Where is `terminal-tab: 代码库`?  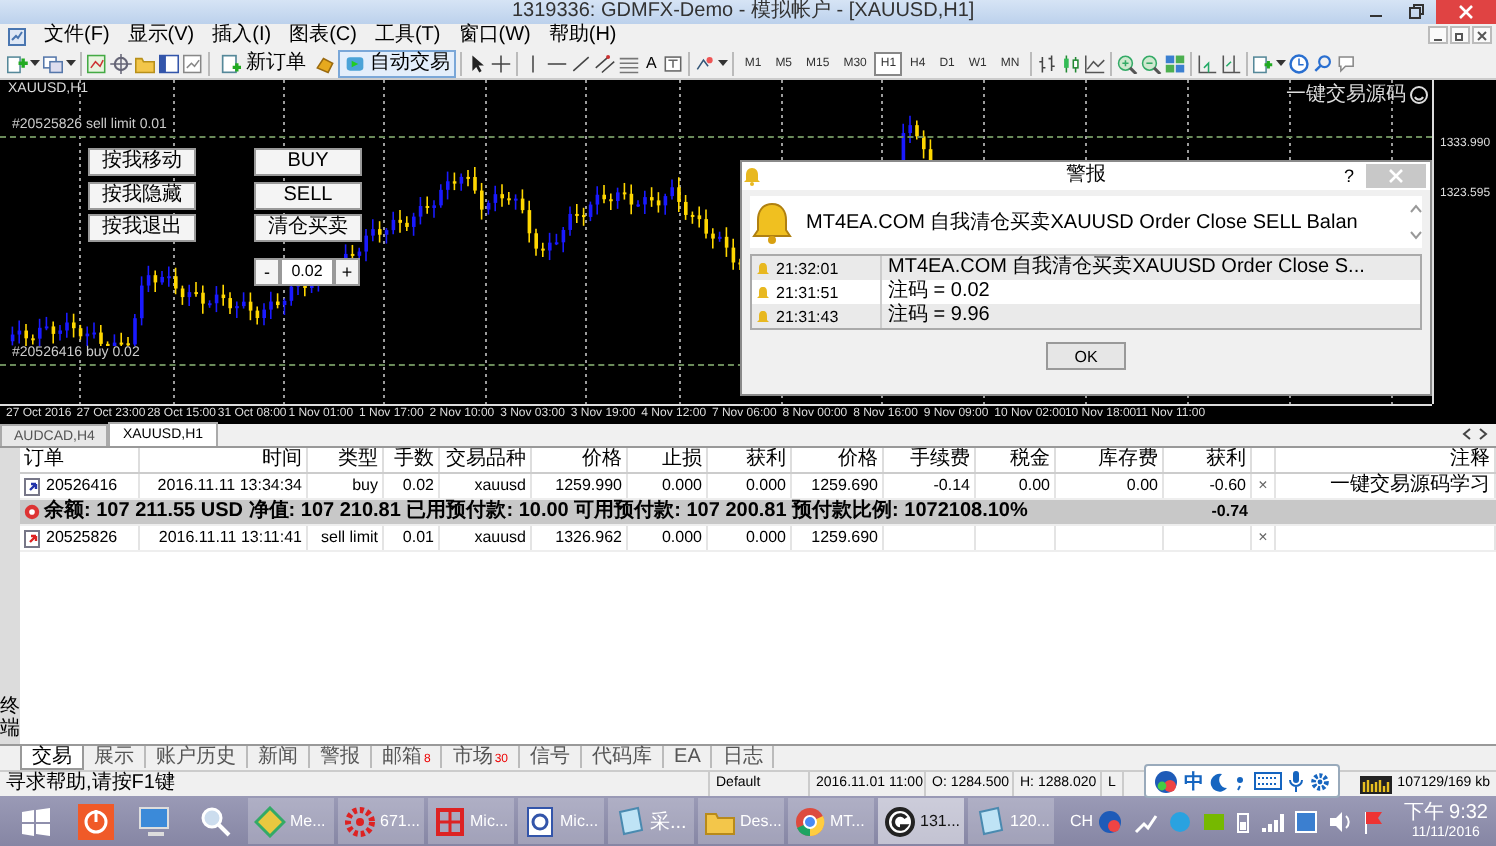 terminal-tab: 代码库 is located at coordinates (623, 757).